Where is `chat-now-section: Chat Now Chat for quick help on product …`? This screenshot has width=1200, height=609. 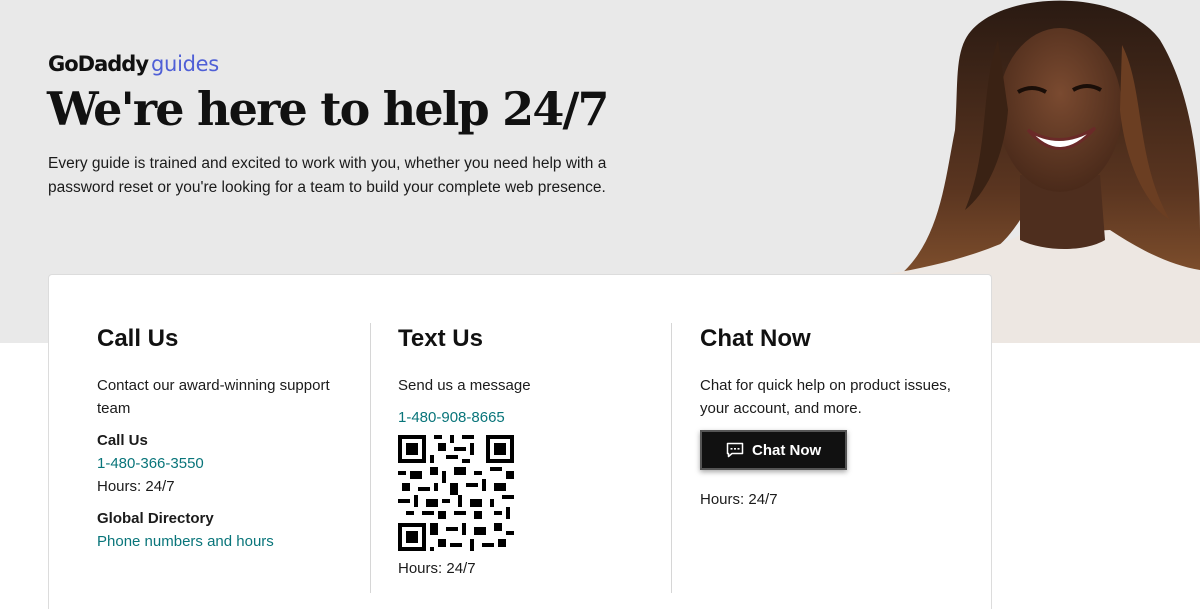 chat-now-section: Chat Now Chat for quick help on product … is located at coordinates (830, 458).